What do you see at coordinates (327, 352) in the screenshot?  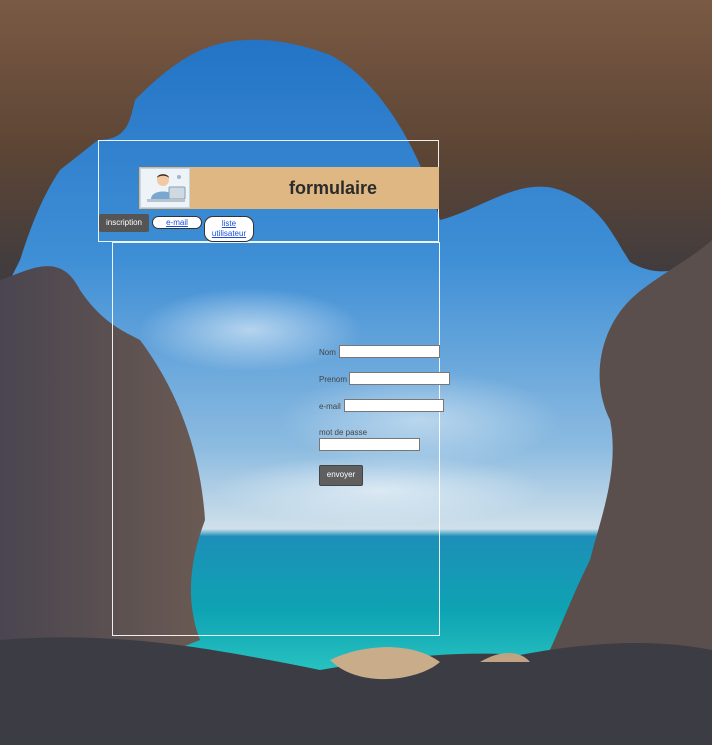 I see `nom-label: Nom` at bounding box center [327, 352].